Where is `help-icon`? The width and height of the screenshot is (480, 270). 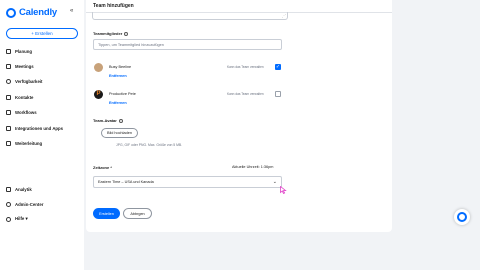 help-icon is located at coordinates (8, 219).